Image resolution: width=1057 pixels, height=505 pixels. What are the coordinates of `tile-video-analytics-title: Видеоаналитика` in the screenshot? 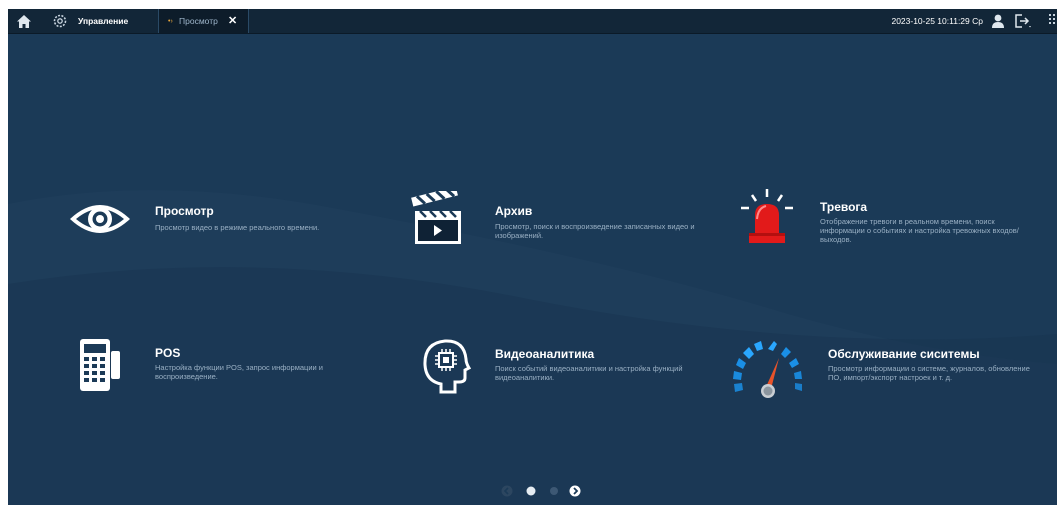 It's located at (545, 354).